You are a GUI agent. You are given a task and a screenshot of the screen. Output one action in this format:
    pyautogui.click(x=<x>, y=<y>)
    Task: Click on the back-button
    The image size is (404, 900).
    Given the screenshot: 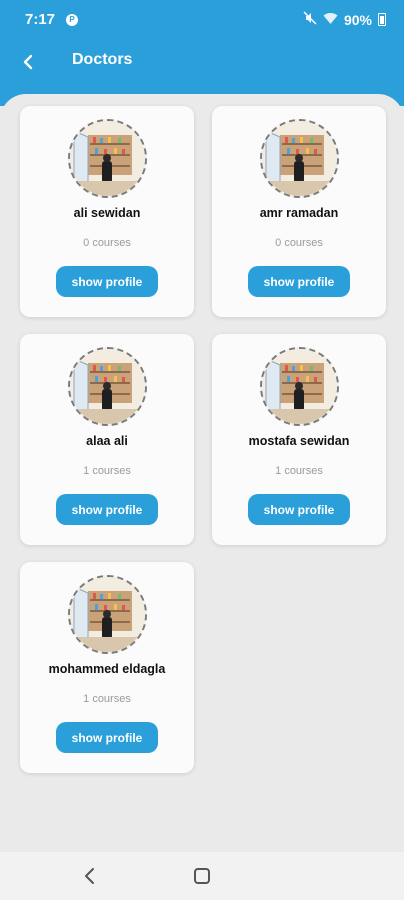 What is the action you would take?
    pyautogui.click(x=28, y=62)
    